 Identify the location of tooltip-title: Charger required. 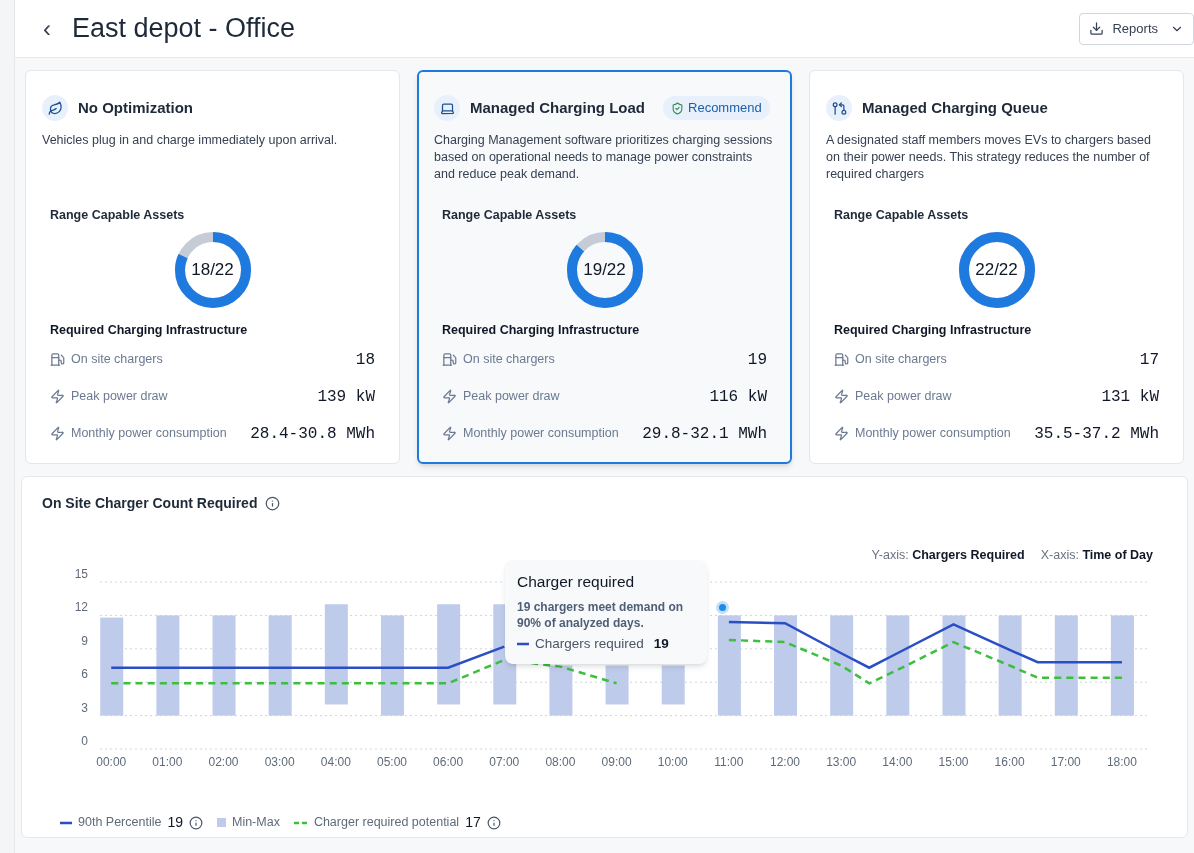
(576, 582).